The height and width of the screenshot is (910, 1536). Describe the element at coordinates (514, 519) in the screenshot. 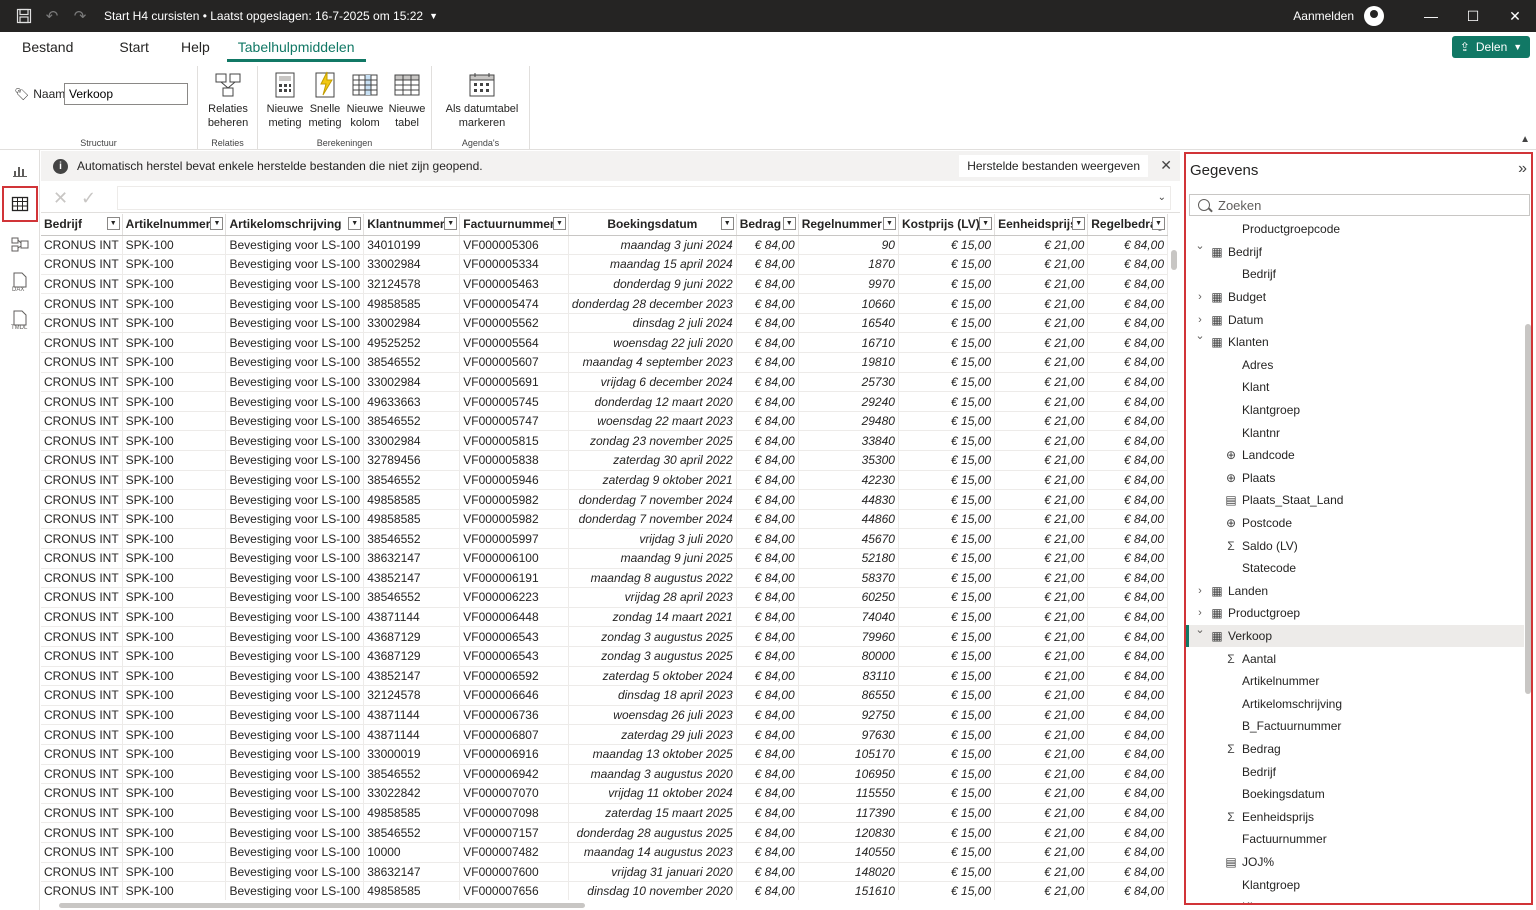

I see `table-cell: VF000005982` at that location.